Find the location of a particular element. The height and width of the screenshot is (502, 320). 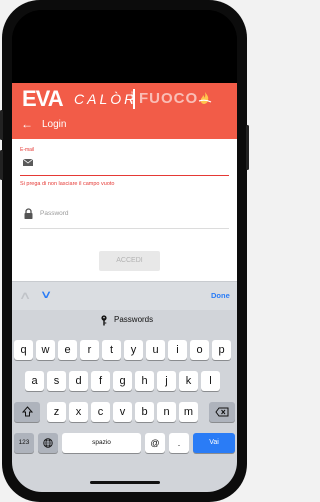

email-error-message: Si prega di non lasciare il campo vuoto is located at coordinates (67, 184).